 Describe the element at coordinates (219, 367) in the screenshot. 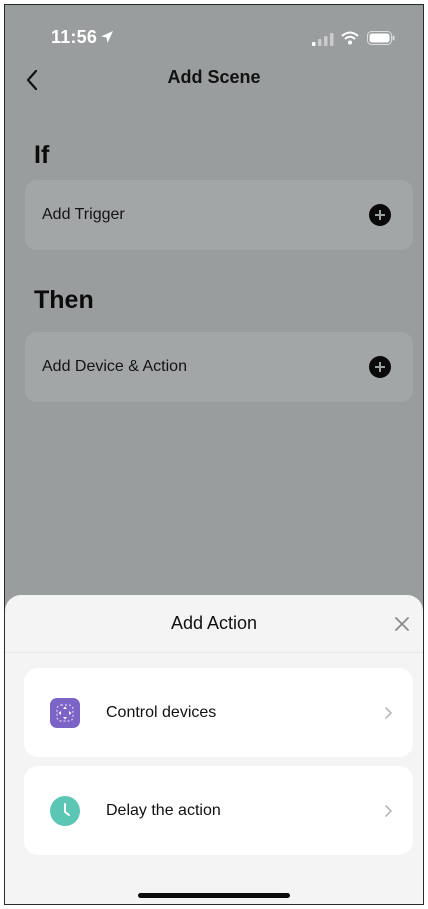

I see `add-device-action-card: Add Device & Action` at that location.